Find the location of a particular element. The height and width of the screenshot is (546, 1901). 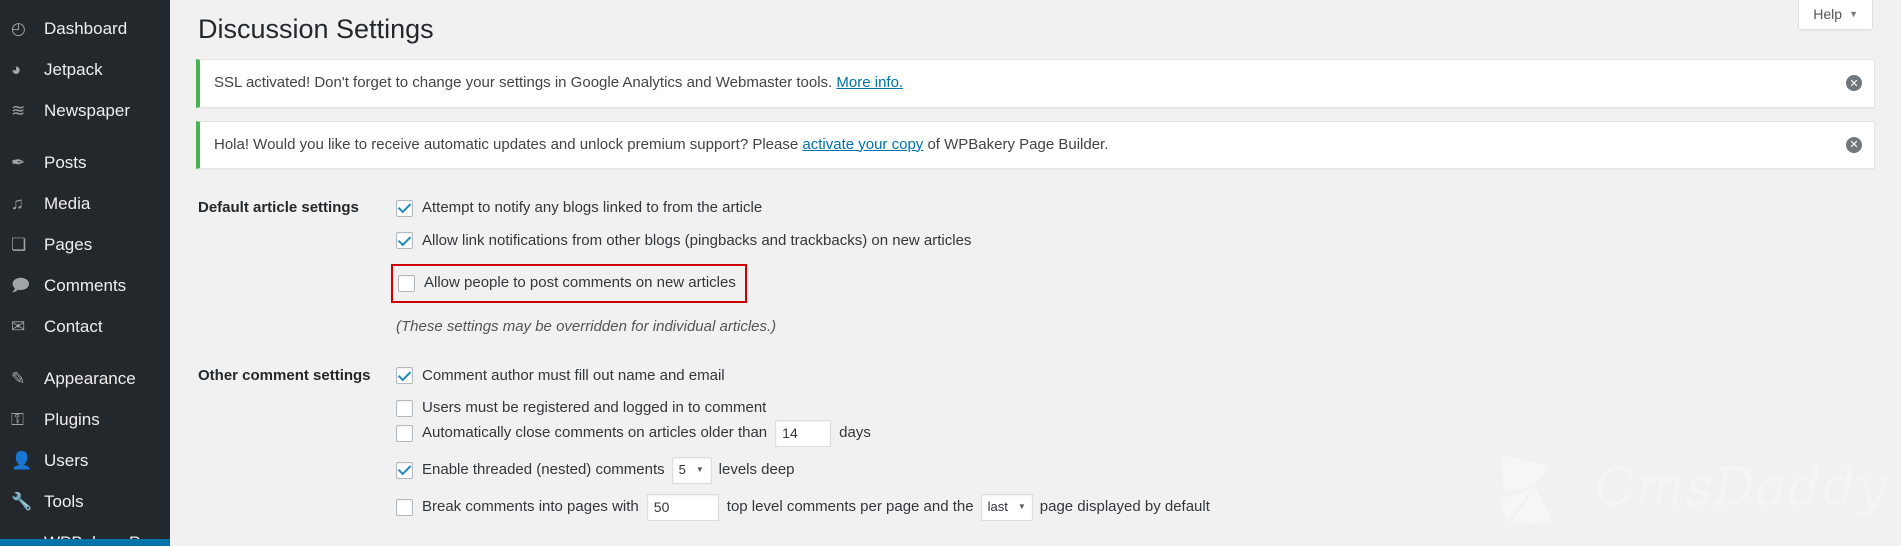

sidebar-item-media: ♫ Media is located at coordinates (85, 203).